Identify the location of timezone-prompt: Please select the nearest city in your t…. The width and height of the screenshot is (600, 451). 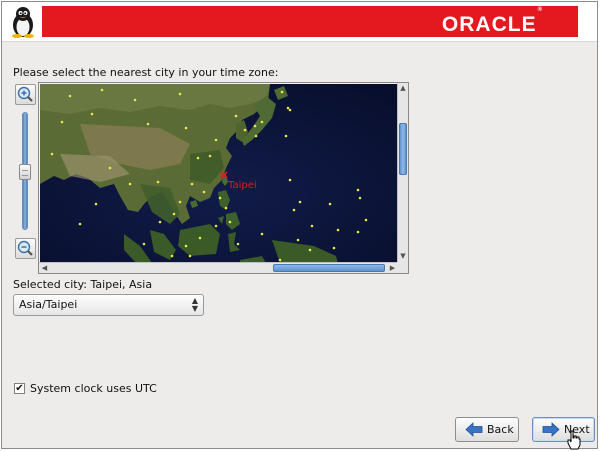
(146, 72).